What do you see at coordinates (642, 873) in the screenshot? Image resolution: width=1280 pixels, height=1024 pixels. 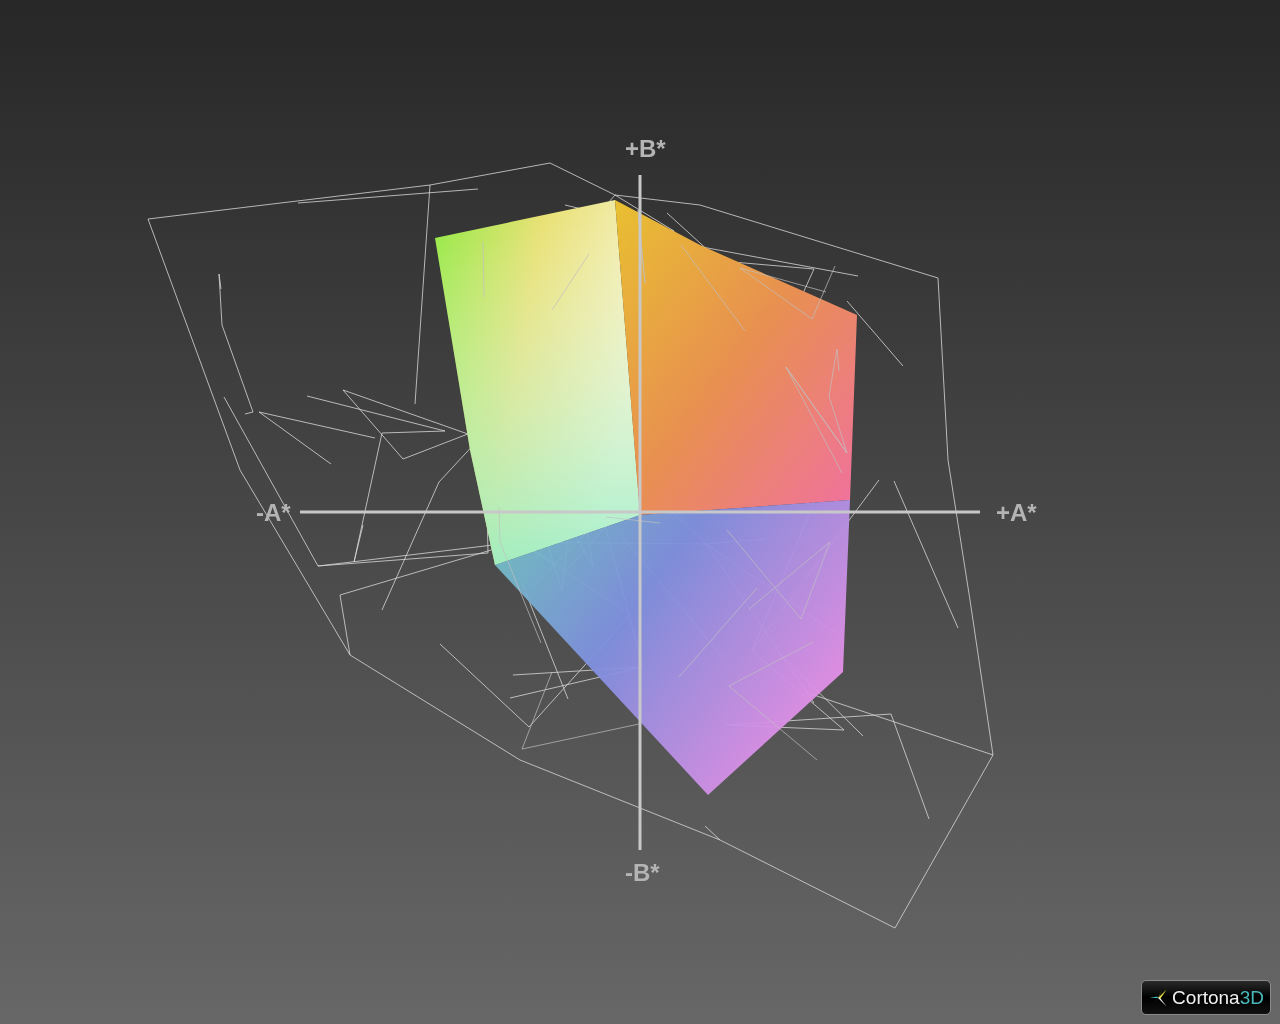 I see `axis-label: -B*` at bounding box center [642, 873].